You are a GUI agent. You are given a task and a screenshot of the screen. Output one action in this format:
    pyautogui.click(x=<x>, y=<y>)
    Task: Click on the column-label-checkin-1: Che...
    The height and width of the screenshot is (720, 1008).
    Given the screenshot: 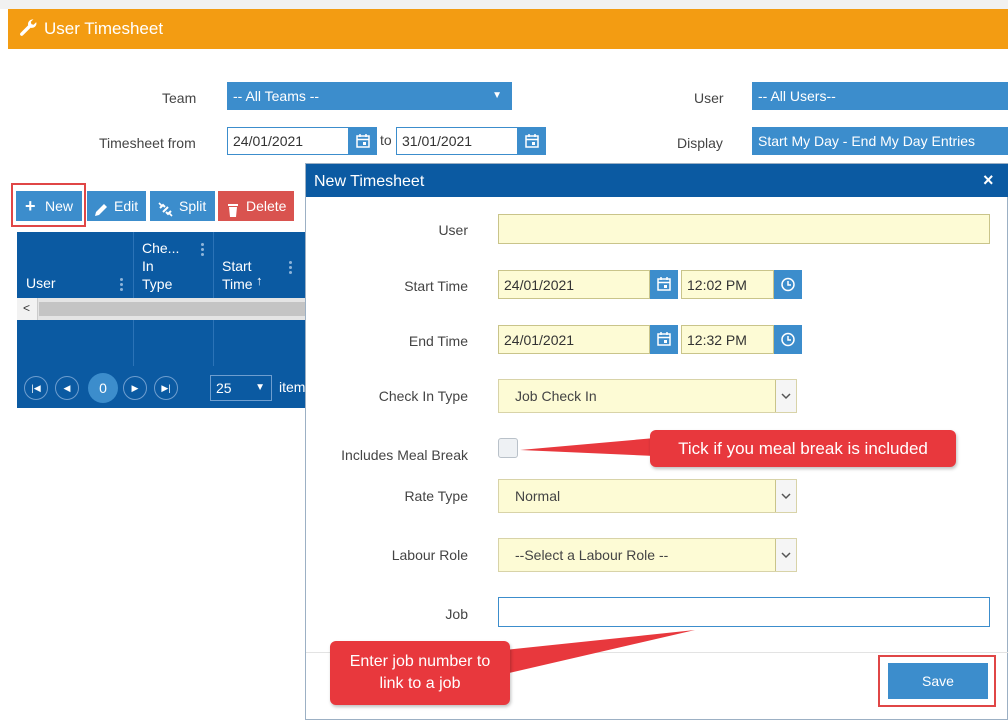 What is the action you would take?
    pyautogui.click(x=161, y=248)
    